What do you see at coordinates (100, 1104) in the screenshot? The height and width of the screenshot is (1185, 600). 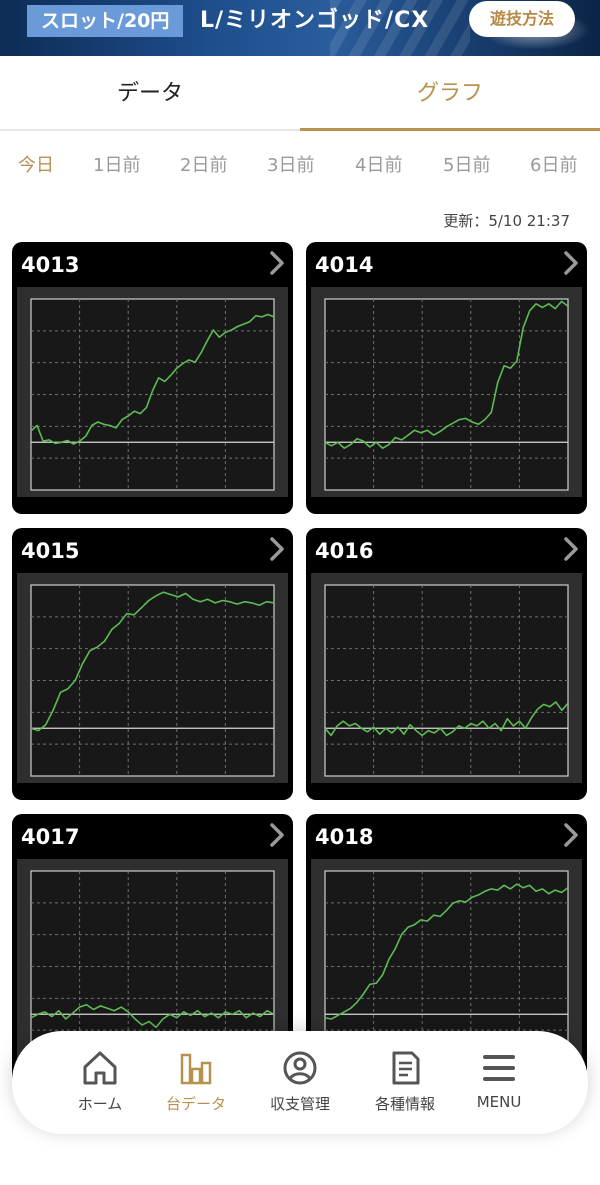 I see `nav-label: ホーム` at bounding box center [100, 1104].